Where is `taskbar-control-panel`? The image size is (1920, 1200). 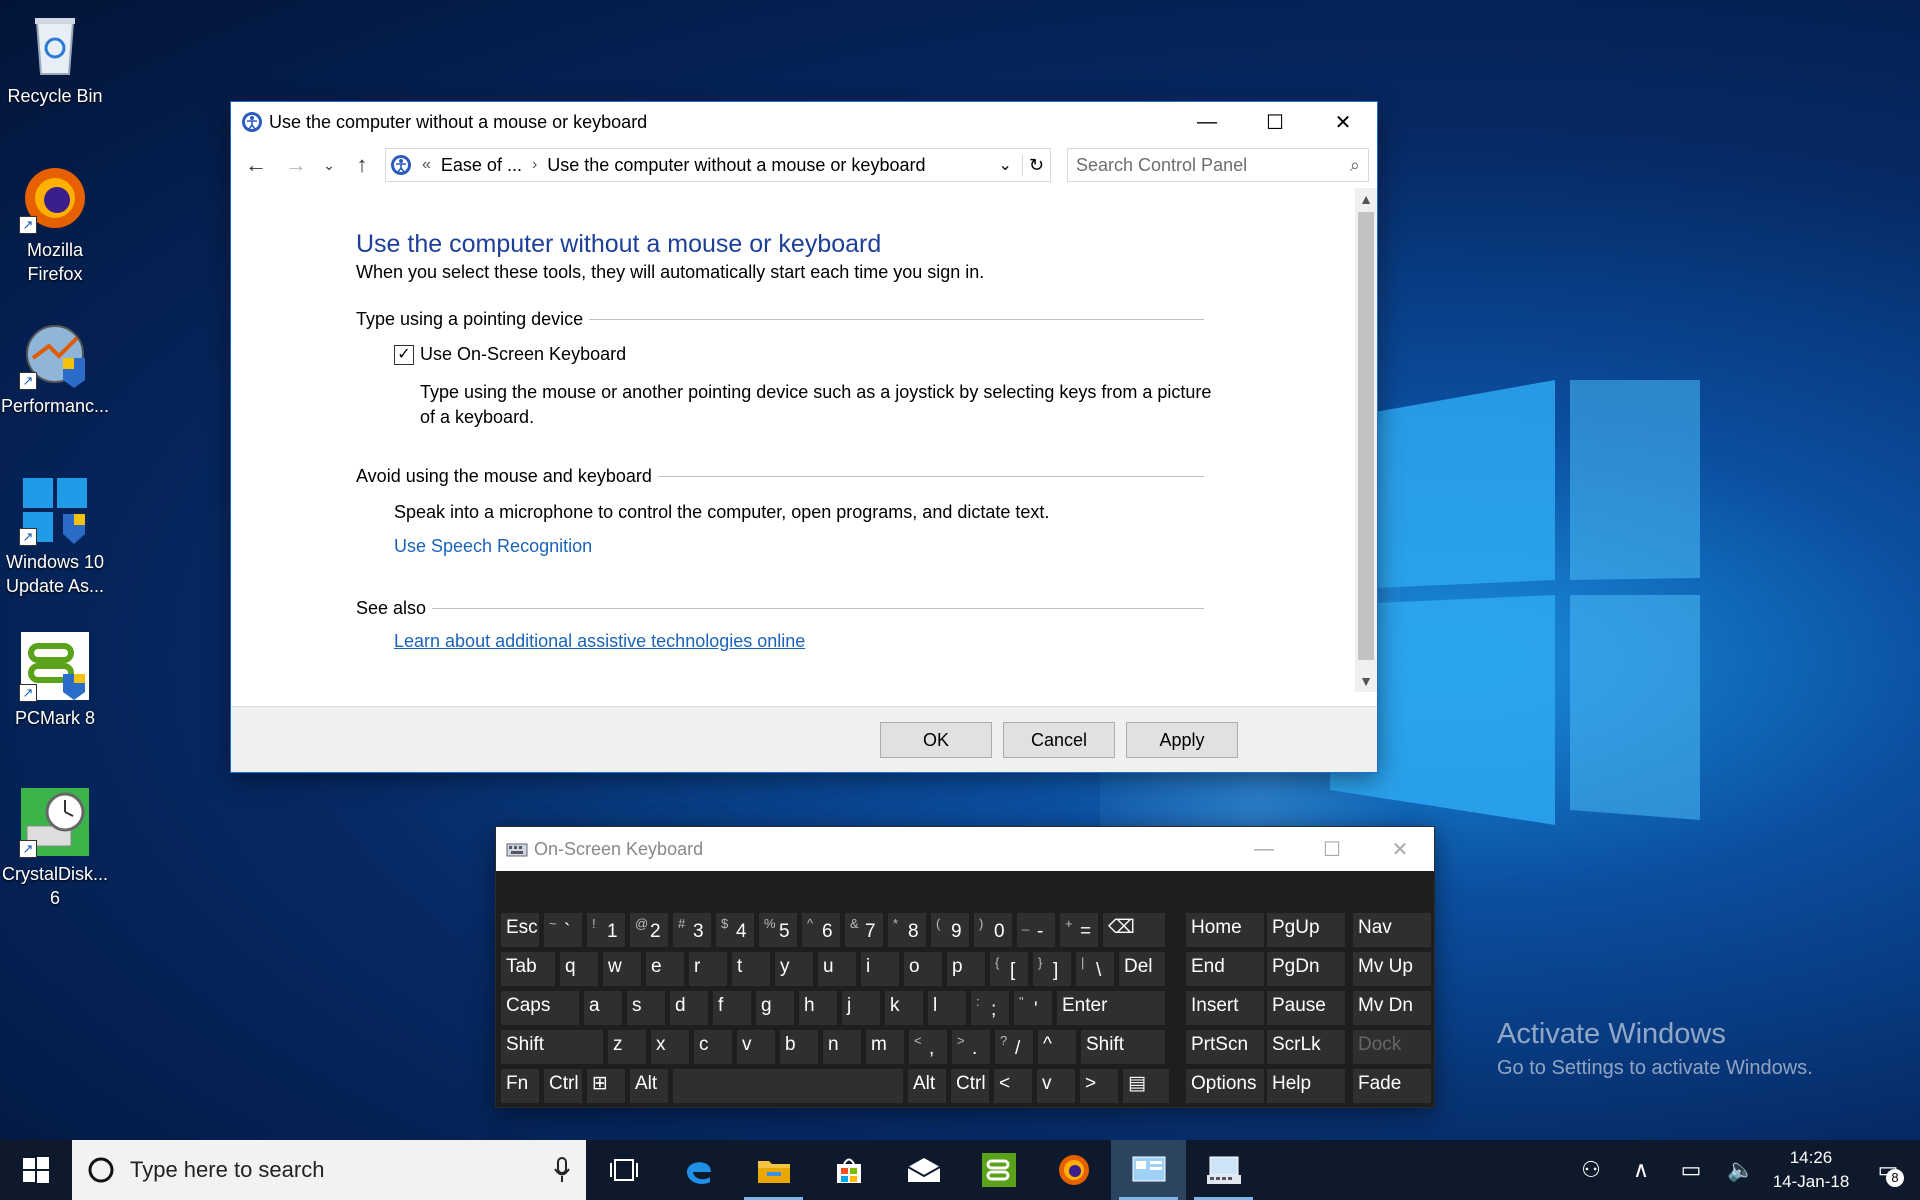 taskbar-control-panel is located at coordinates (1148, 1170).